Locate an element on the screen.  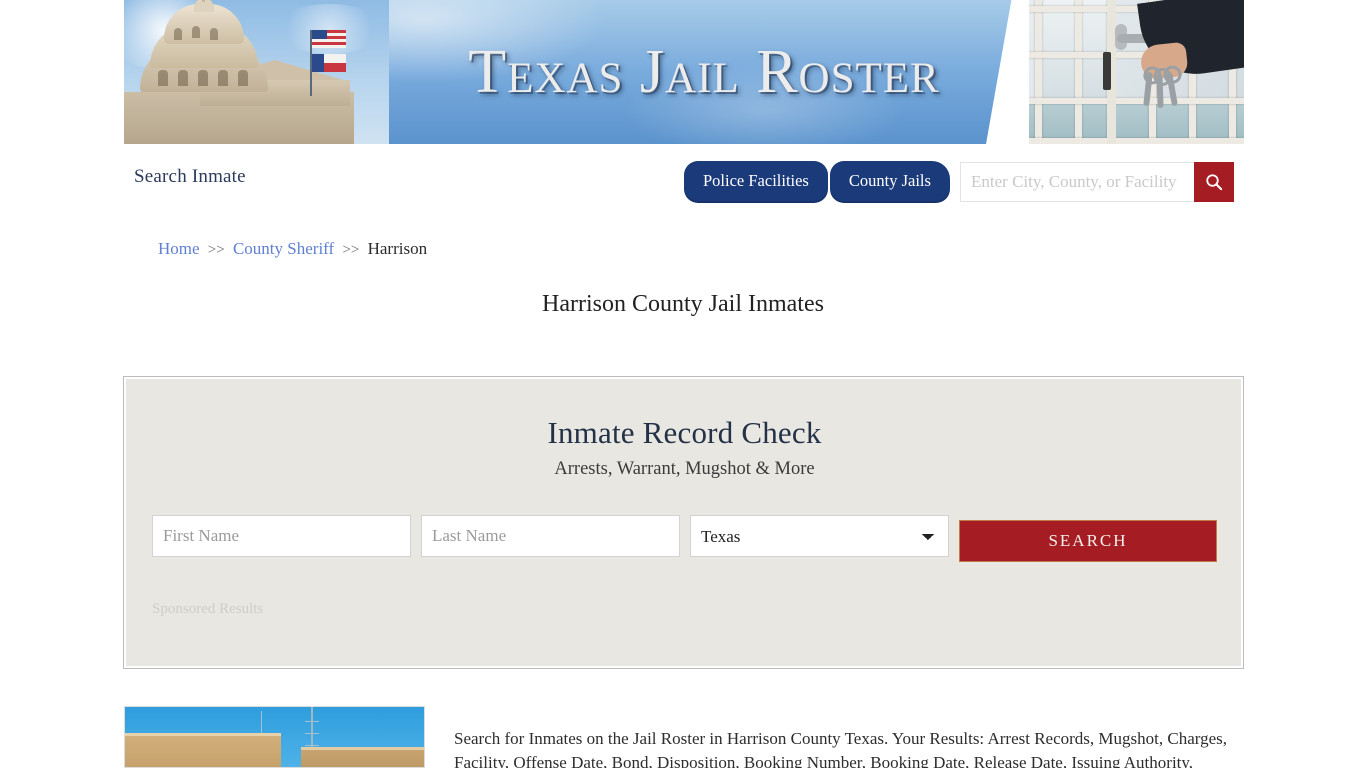
breadcrumb-item-harrison: Harrison is located at coordinates (397, 248).